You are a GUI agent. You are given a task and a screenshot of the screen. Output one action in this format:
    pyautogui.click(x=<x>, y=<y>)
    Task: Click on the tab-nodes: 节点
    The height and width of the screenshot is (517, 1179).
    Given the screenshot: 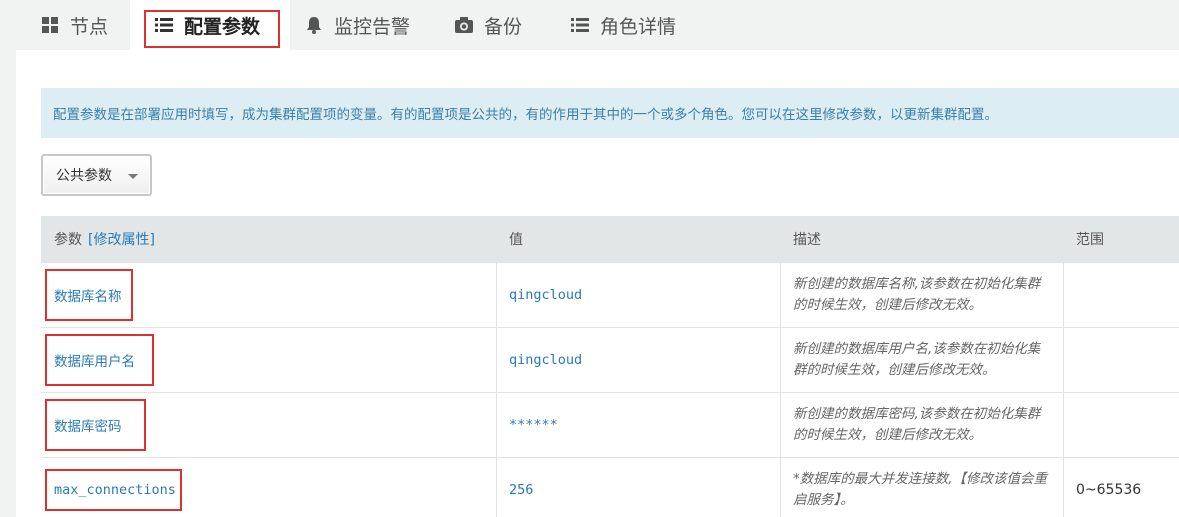 What is the action you would take?
    pyautogui.click(x=74, y=25)
    